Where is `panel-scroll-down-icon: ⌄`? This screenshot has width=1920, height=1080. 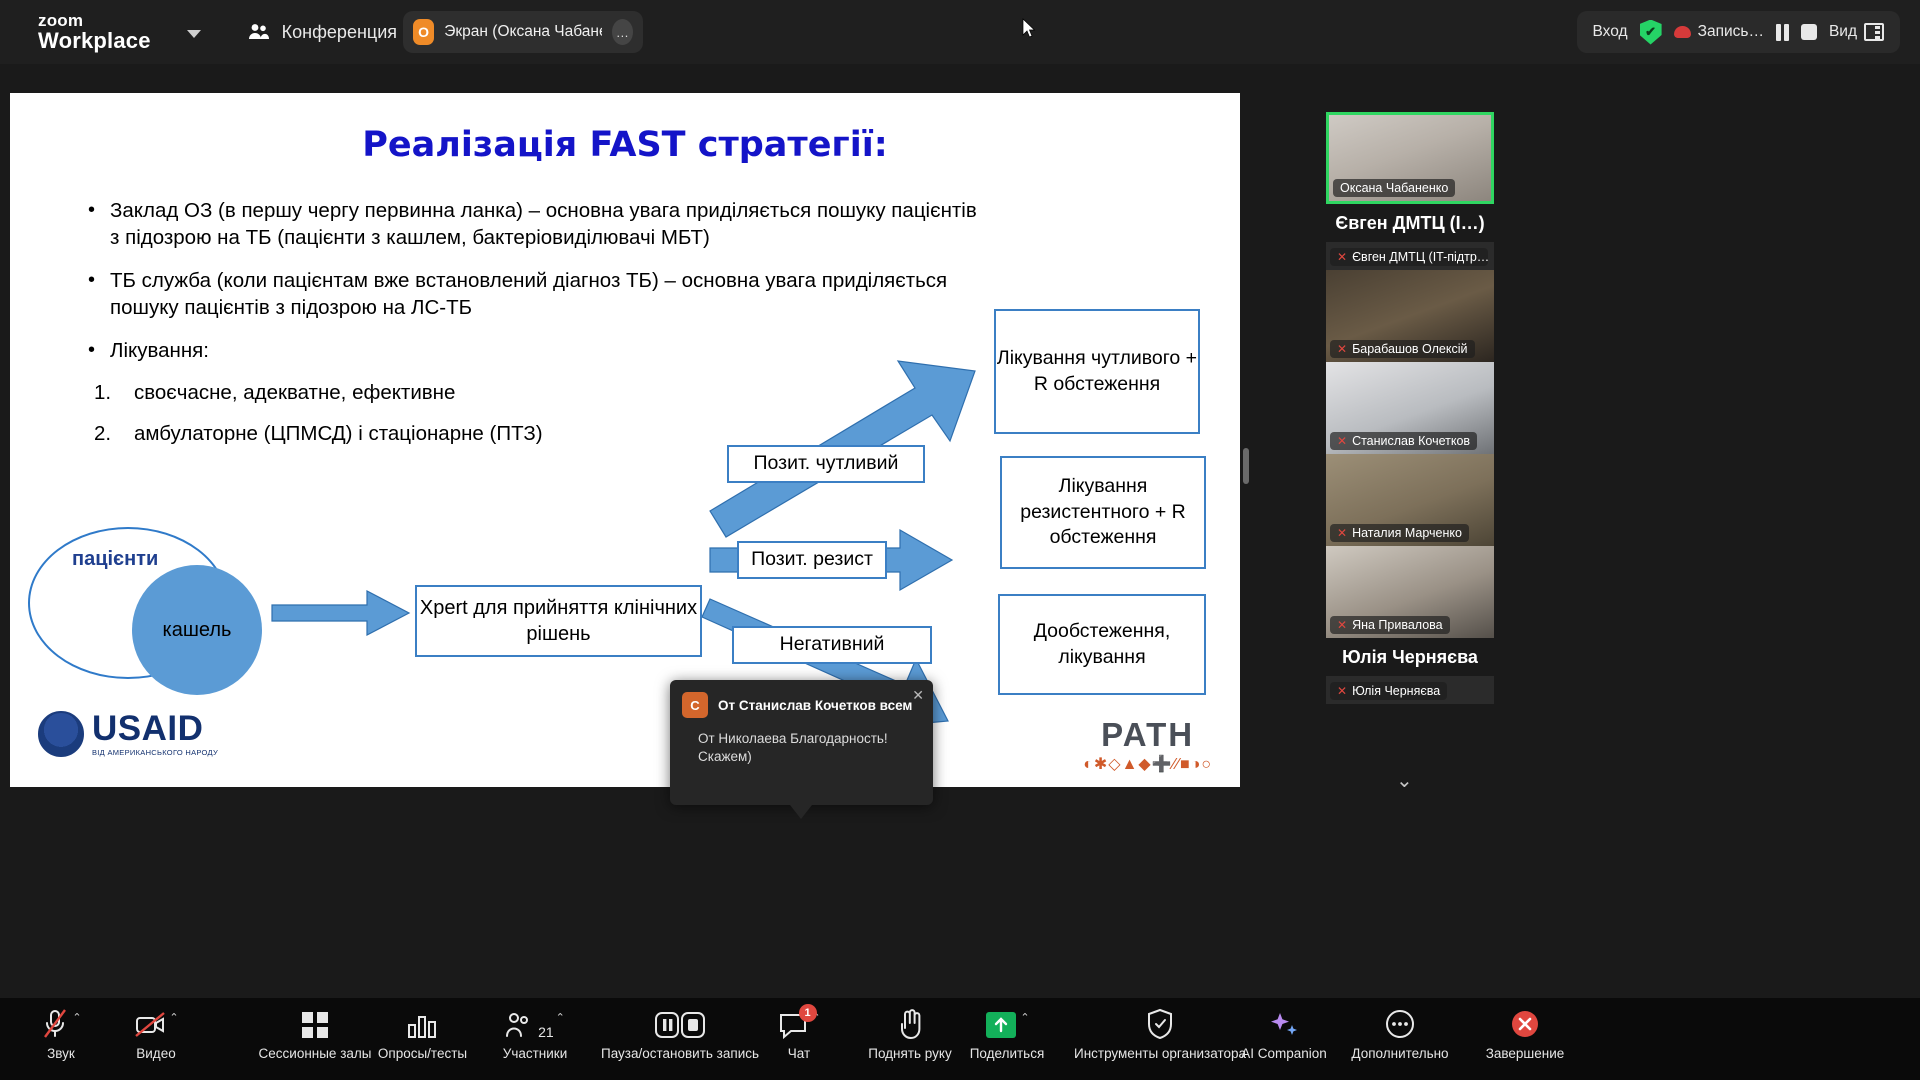
panel-scroll-down-icon: ⌄ is located at coordinates (1404, 780).